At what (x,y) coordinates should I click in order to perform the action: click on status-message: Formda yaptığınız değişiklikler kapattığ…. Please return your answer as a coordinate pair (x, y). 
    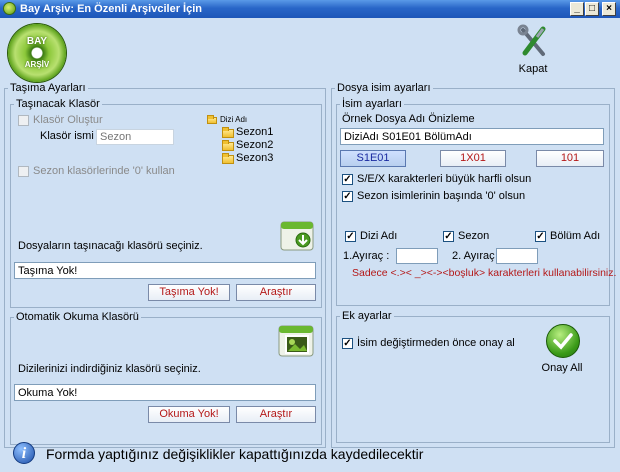
    Looking at the image, I should click on (235, 454).